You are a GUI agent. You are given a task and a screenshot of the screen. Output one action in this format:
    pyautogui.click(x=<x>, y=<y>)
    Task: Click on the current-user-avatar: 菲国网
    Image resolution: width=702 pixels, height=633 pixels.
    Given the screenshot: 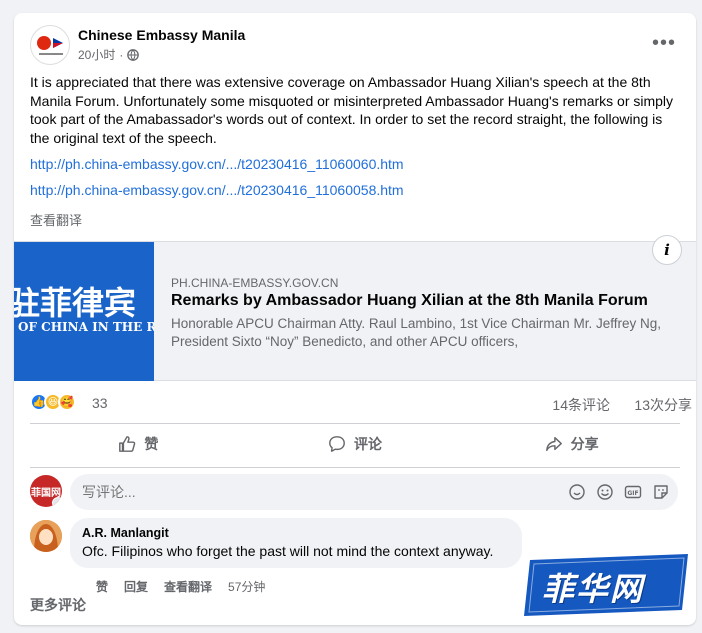 What is the action you would take?
    pyautogui.click(x=46, y=491)
    